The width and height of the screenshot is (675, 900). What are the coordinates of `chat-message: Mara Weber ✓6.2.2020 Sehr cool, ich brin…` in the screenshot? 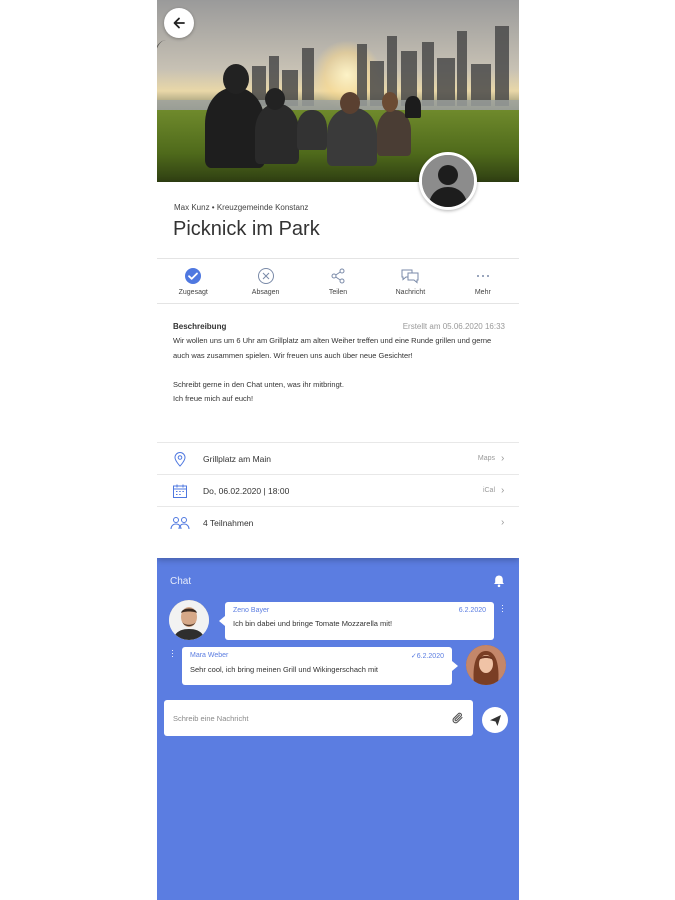 It's located at (320, 666).